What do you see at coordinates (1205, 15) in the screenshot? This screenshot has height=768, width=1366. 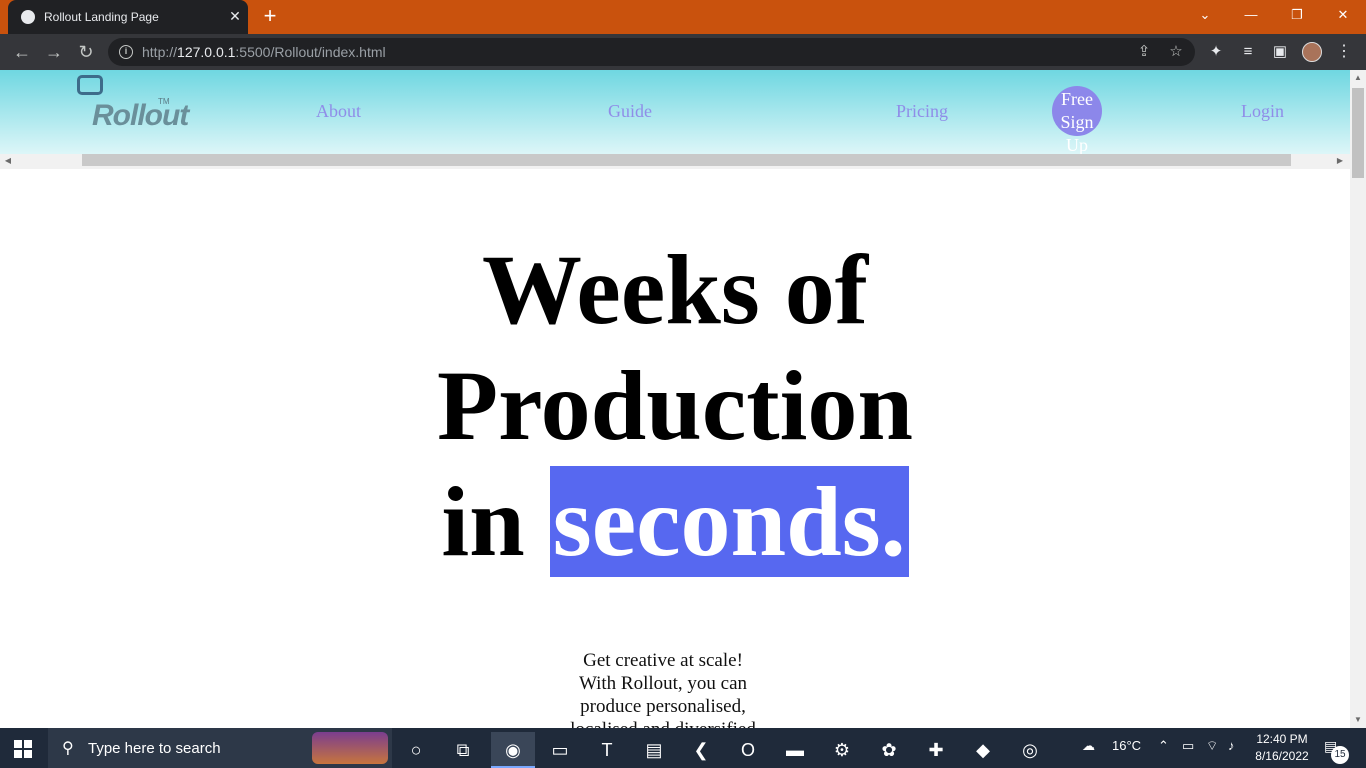 I see `tab-search-dropdown-icon: ⌄` at bounding box center [1205, 15].